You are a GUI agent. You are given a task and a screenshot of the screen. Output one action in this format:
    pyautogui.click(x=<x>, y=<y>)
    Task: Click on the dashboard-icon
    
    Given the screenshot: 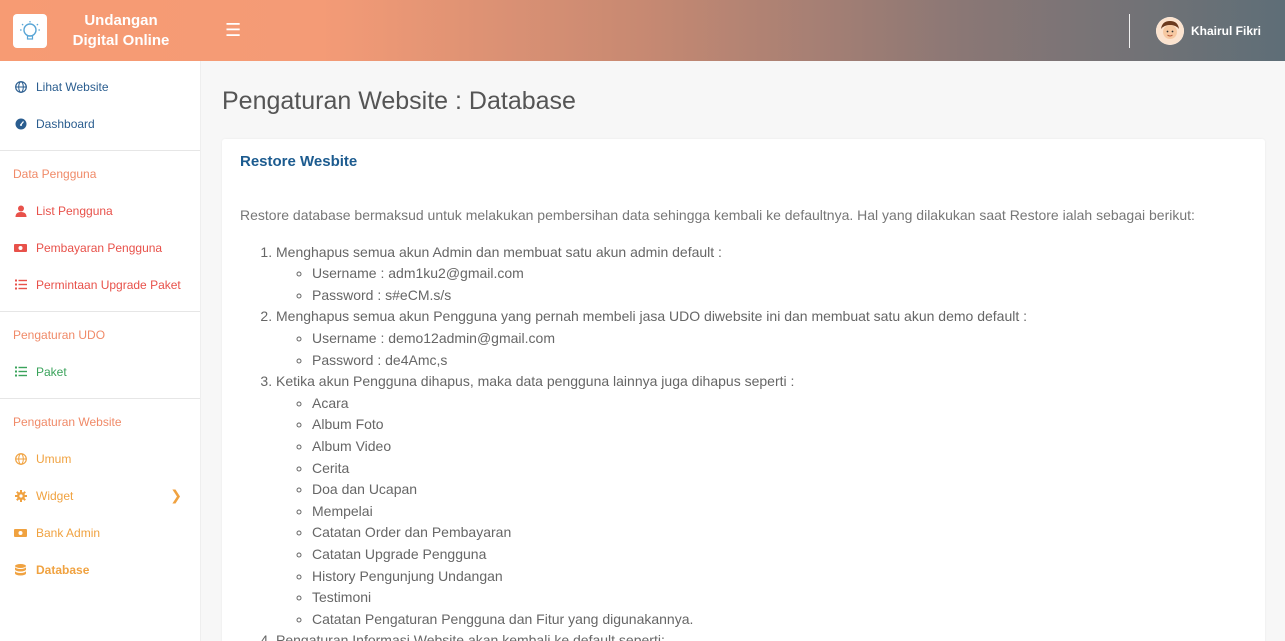 What is the action you would take?
    pyautogui.click(x=20, y=123)
    